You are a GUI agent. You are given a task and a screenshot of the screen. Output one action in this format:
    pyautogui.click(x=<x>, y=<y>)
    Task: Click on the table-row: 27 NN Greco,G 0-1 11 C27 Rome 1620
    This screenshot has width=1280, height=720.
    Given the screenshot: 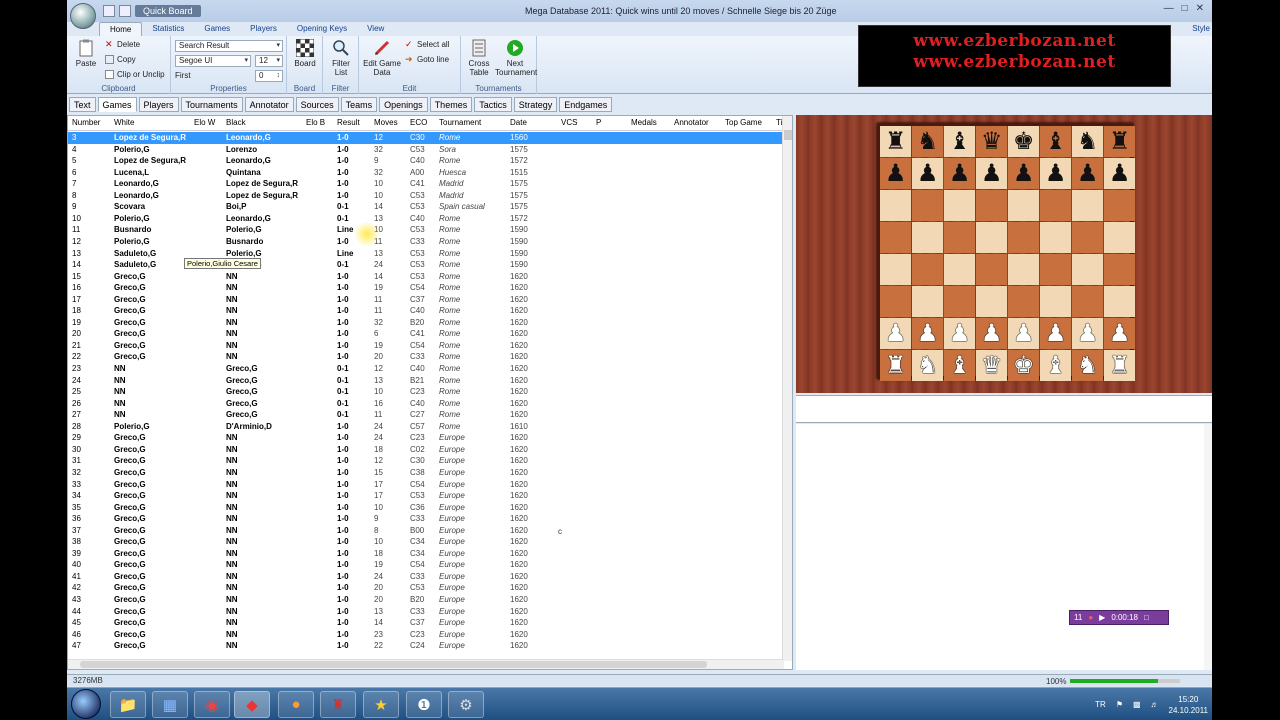 What is the action you would take?
    pyautogui.click(x=425, y=415)
    